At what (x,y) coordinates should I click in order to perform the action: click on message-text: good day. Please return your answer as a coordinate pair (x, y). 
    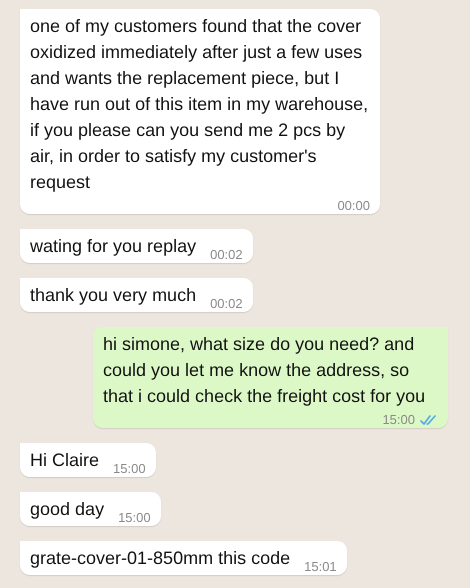
    Looking at the image, I should click on (67, 509).